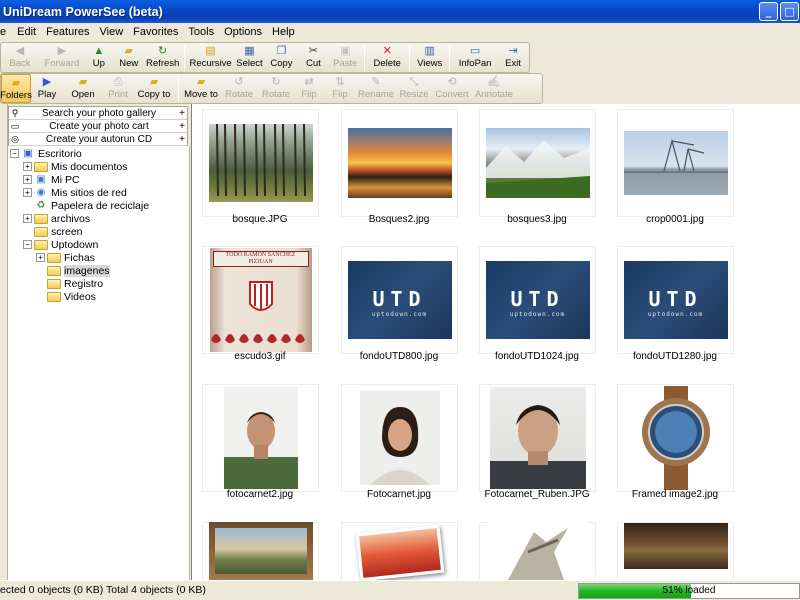 The width and height of the screenshot is (800, 600). What do you see at coordinates (309, 88) in the screenshot?
I see `flip-button: ⇄ Flip` at bounding box center [309, 88].